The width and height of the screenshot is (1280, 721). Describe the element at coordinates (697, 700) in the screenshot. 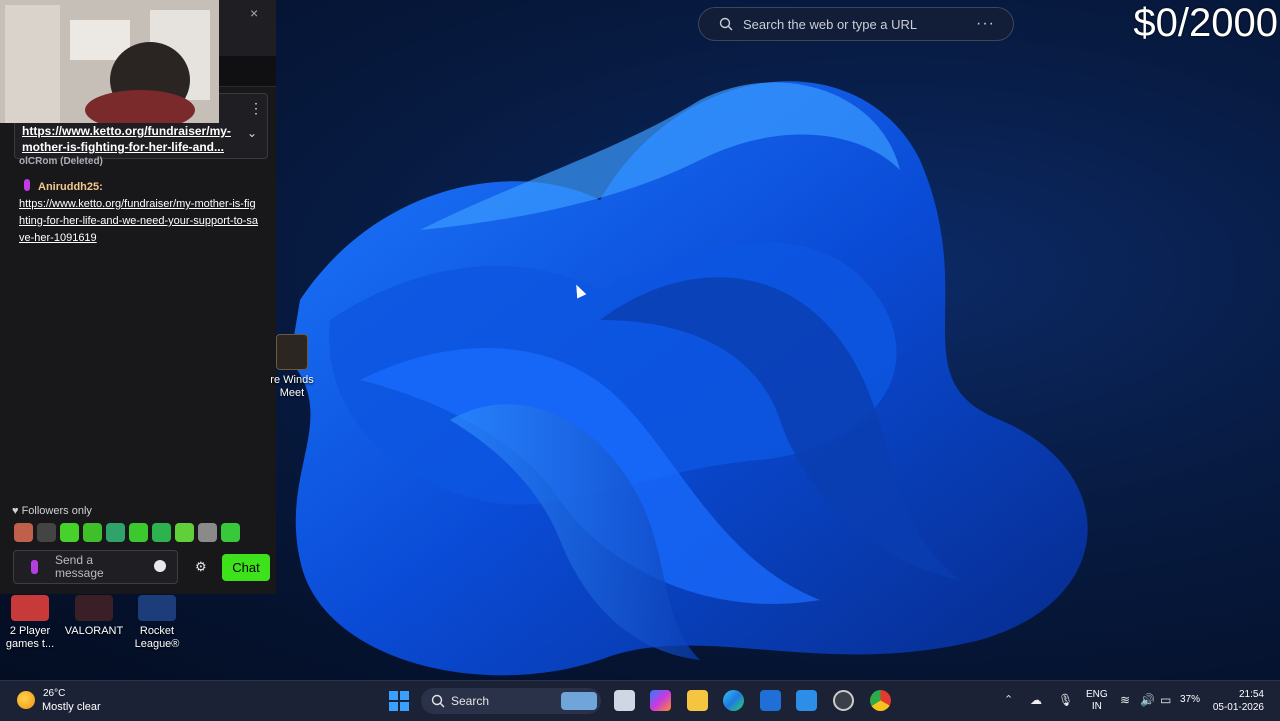

I see `file-explorer-icon` at that location.